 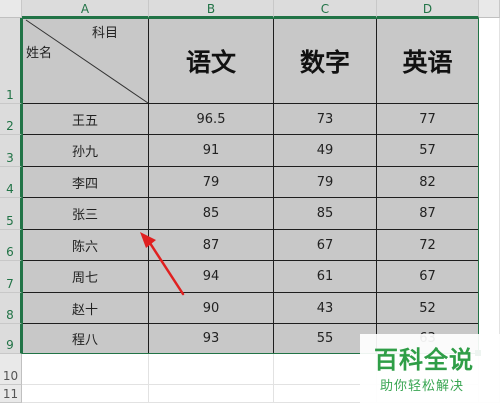 I want to click on watermark-title: 百科全说, so click(x=424, y=360).